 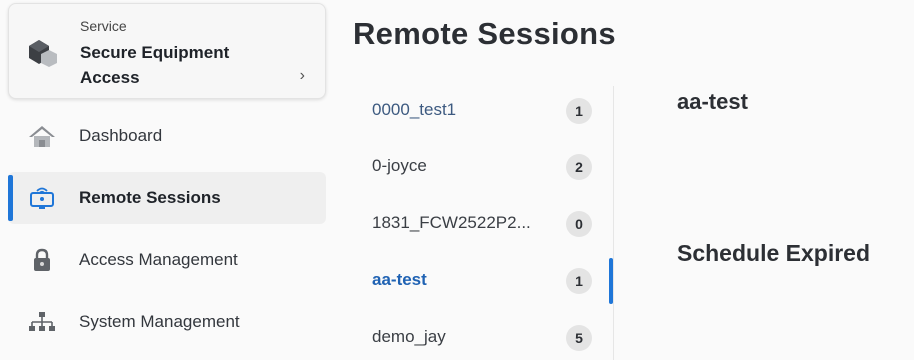 I want to click on active-indicator, so click(x=10, y=198).